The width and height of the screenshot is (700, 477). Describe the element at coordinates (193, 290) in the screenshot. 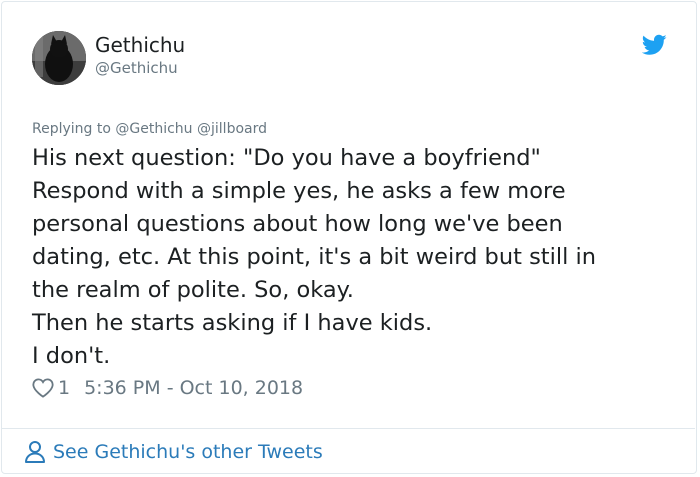

I see `tweet-text-line: the realm of polite. So, okay.` at that location.